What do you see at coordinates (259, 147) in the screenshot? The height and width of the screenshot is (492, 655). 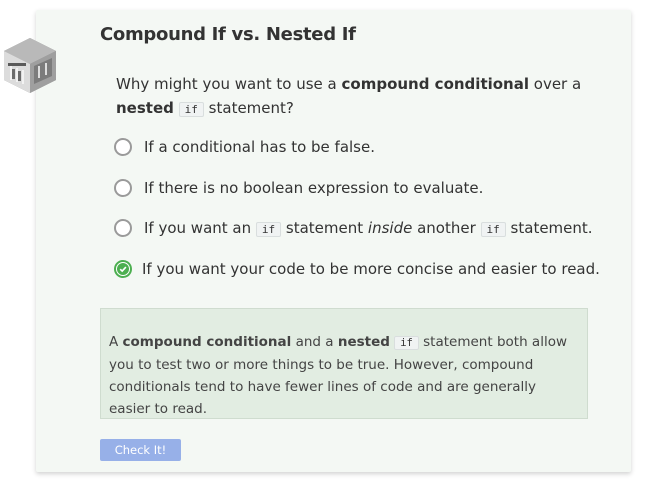 I see `option-label: If a conditional has to be false.` at bounding box center [259, 147].